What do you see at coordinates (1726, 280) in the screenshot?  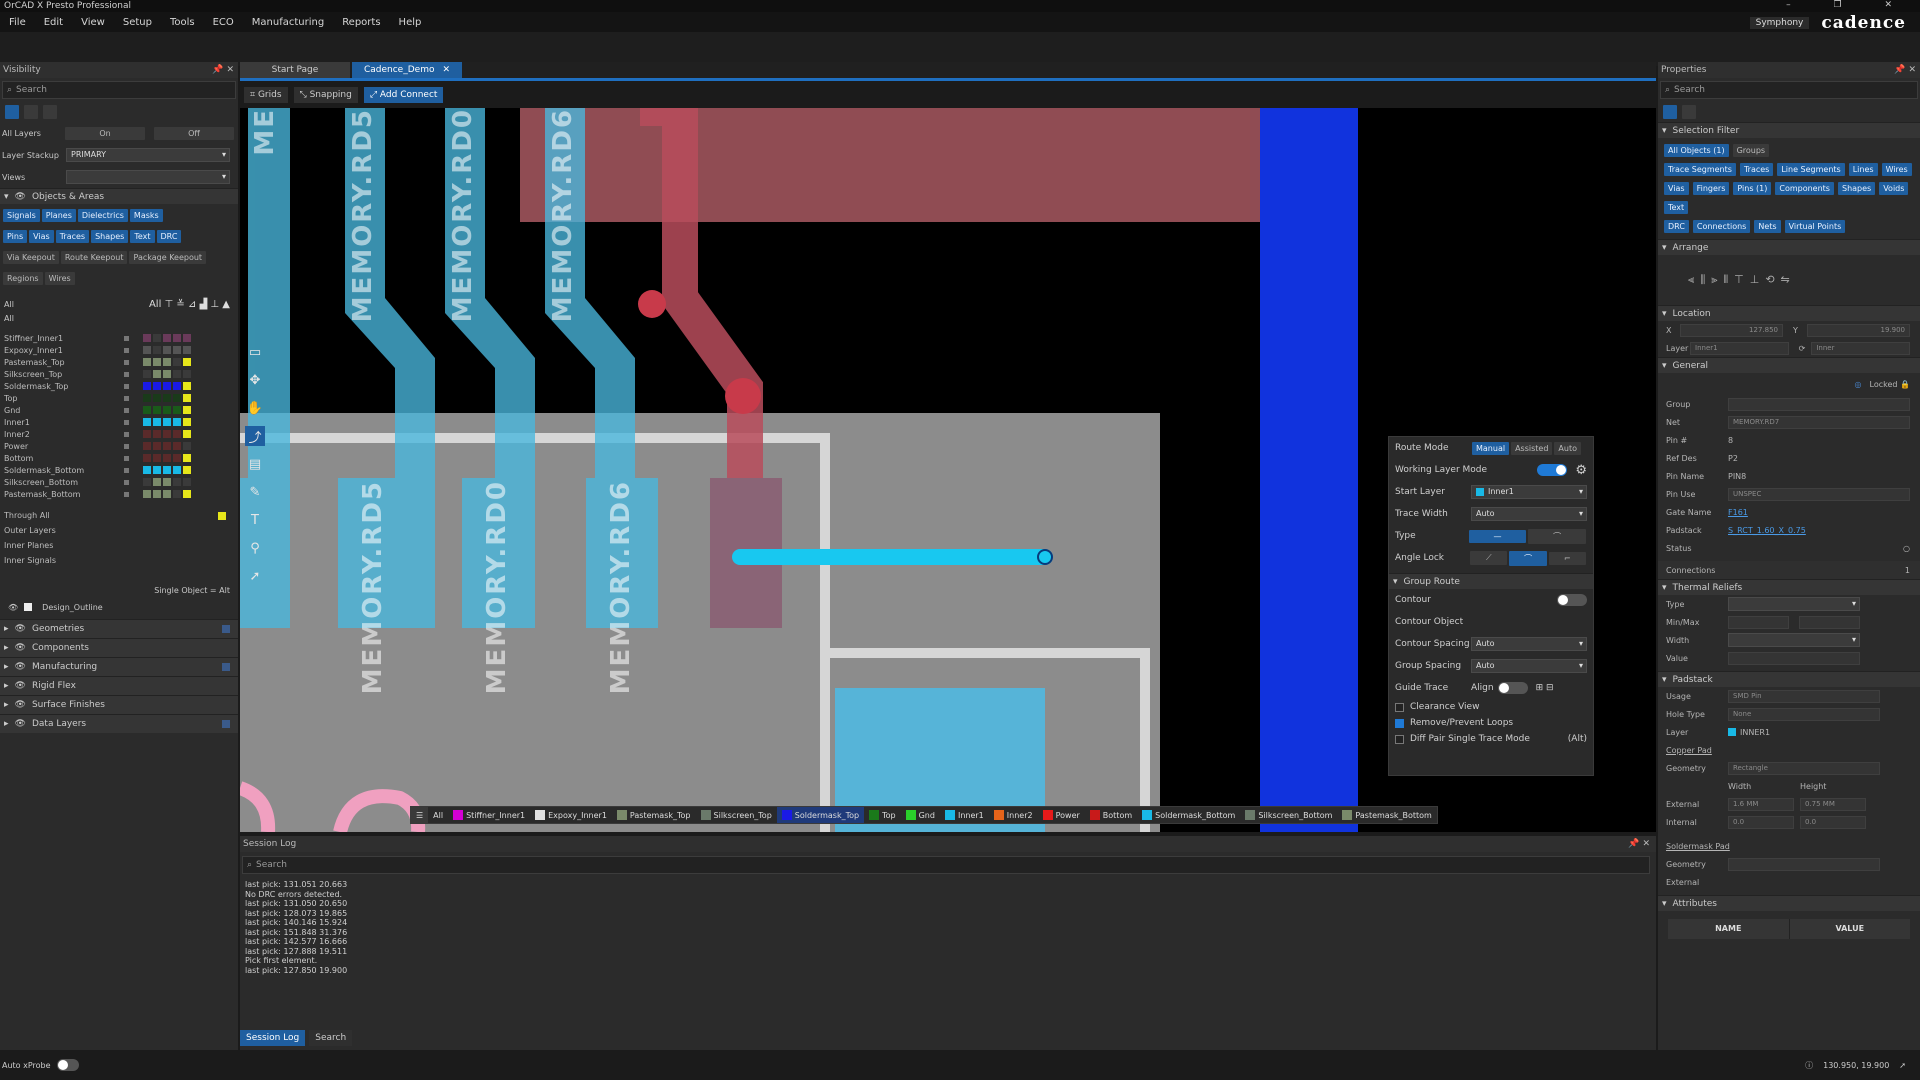 I see `distribute-icon: ⫴` at bounding box center [1726, 280].